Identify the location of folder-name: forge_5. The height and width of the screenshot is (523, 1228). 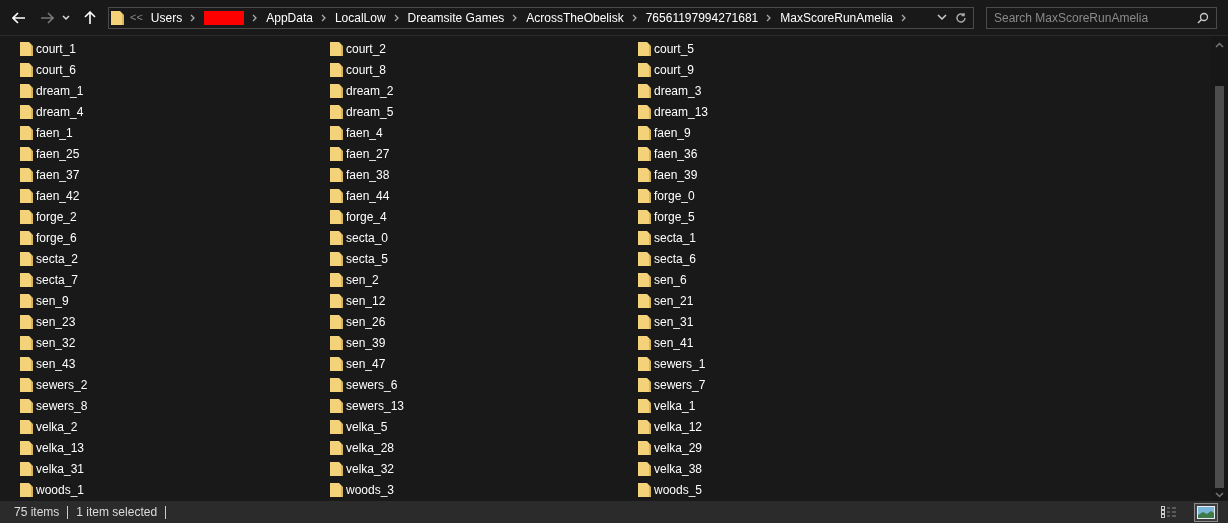
(674, 216).